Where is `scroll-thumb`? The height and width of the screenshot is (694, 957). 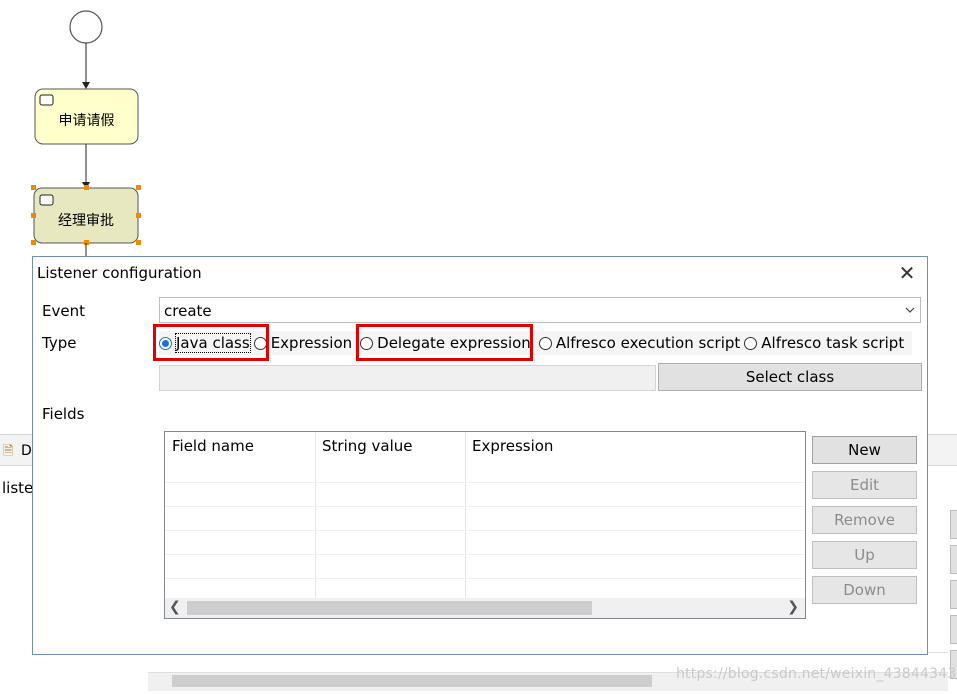
scroll-thumb is located at coordinates (389, 608).